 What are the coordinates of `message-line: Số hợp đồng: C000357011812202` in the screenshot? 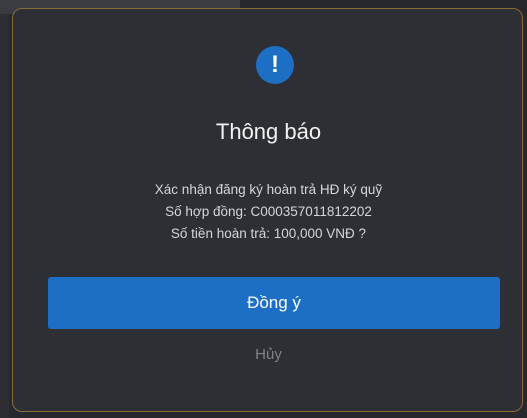 It's located at (268, 211).